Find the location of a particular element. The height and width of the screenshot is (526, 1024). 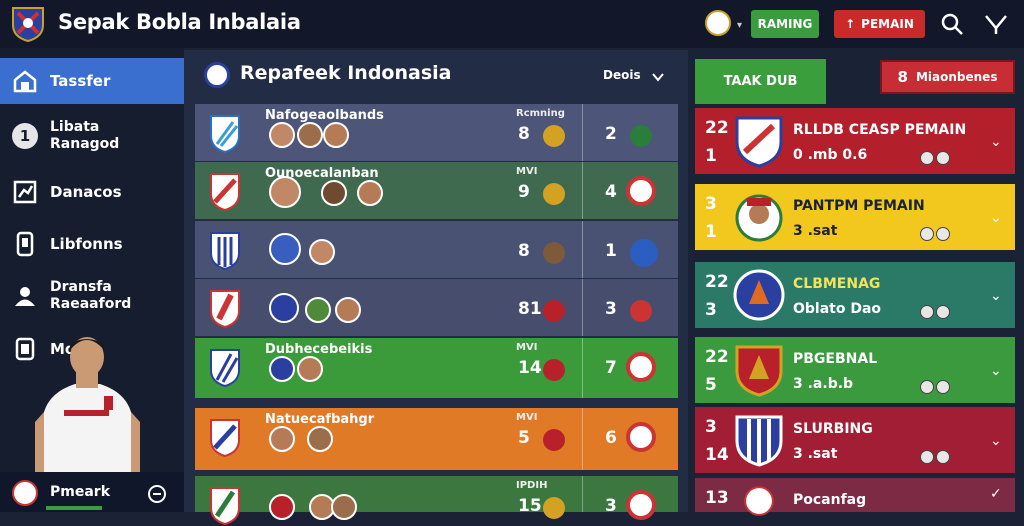

sidebar-item-libfonns: Libfonns is located at coordinates (92, 244).